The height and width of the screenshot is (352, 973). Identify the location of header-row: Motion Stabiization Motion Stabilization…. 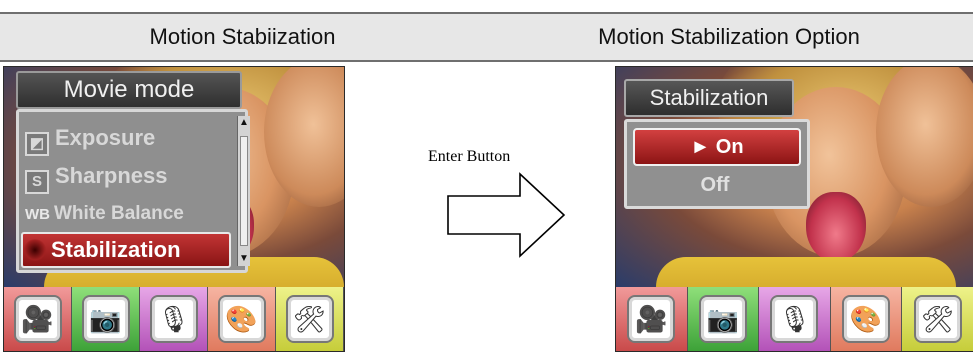
(486, 37).